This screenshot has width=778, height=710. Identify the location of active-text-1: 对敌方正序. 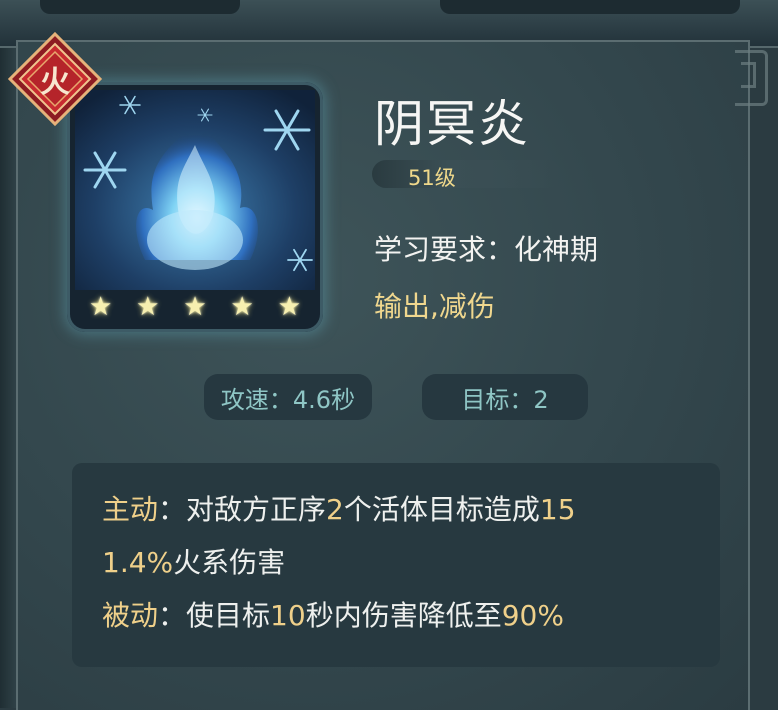
(256, 509).